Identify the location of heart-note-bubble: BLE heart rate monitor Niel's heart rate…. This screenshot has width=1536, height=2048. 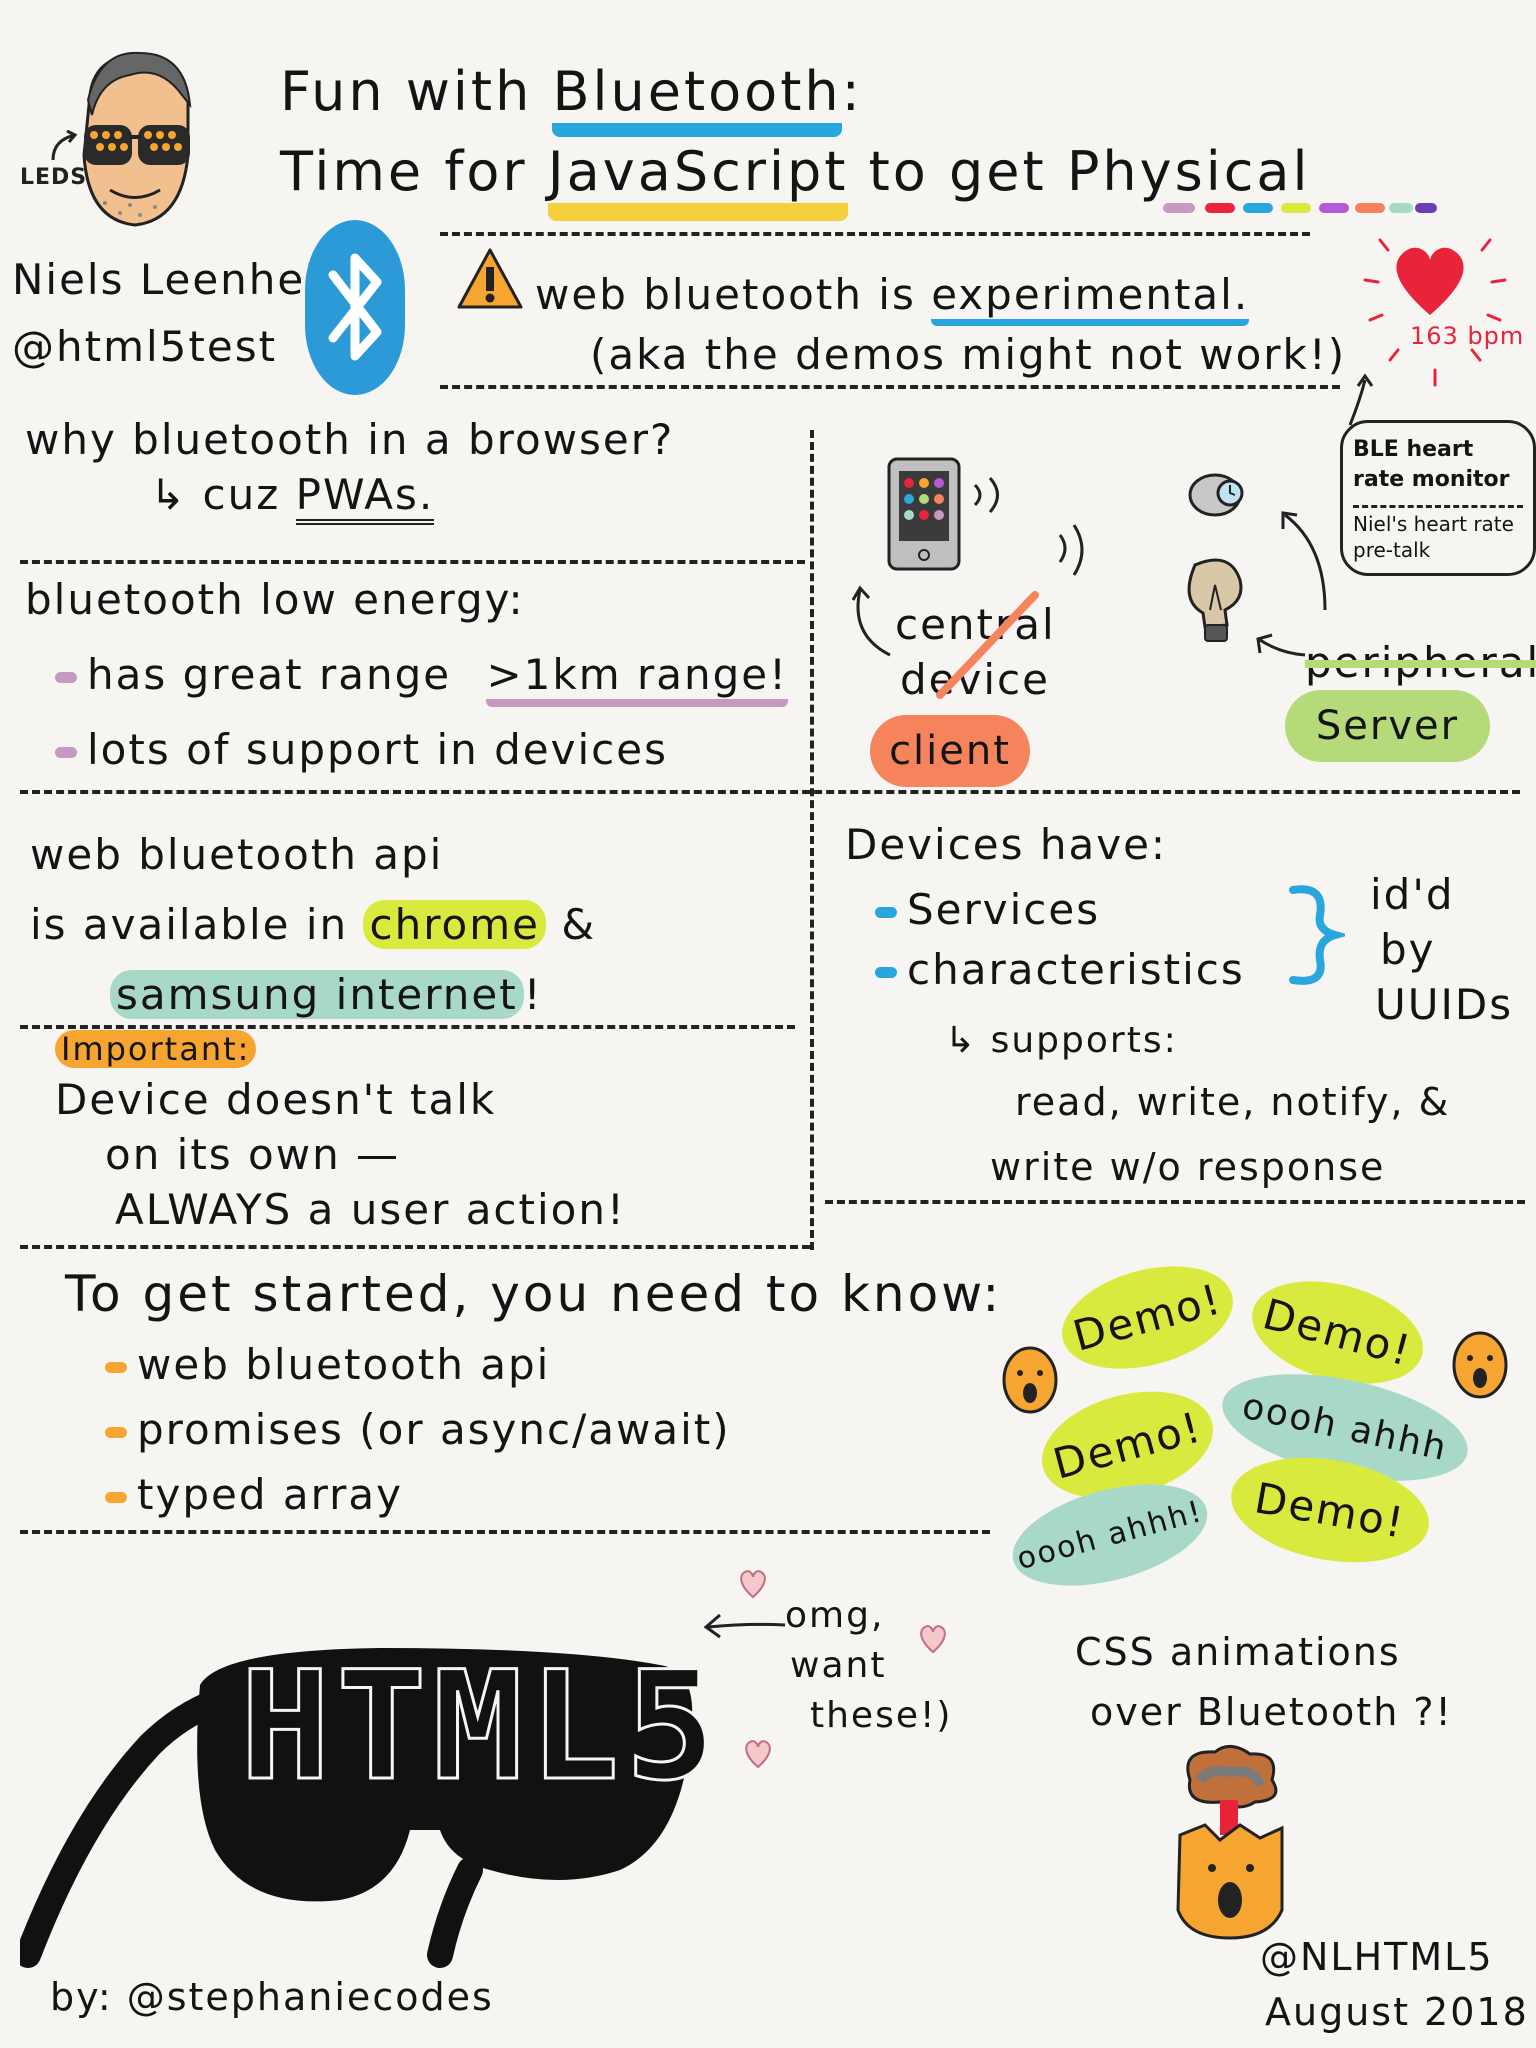
(1438, 498).